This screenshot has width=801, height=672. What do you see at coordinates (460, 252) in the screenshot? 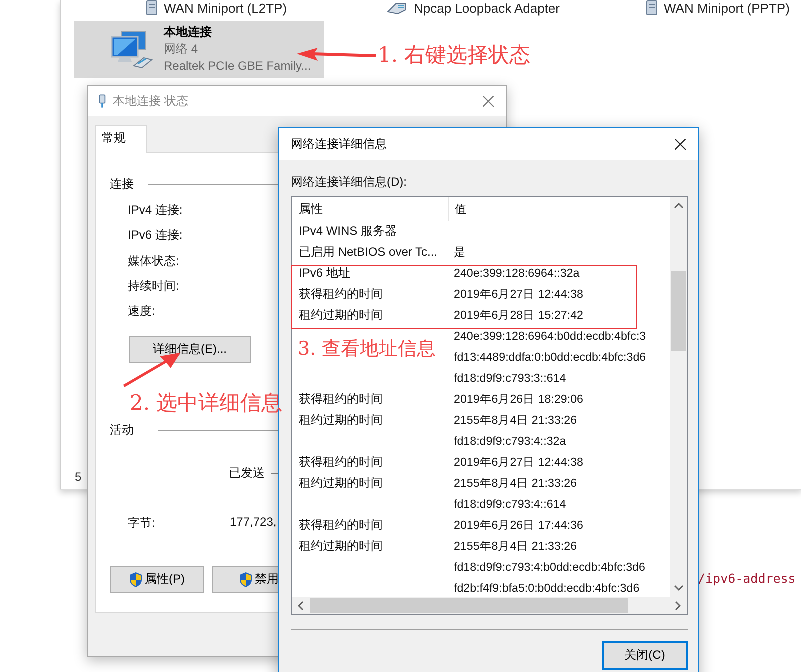
I see `value-cell: 是` at bounding box center [460, 252].